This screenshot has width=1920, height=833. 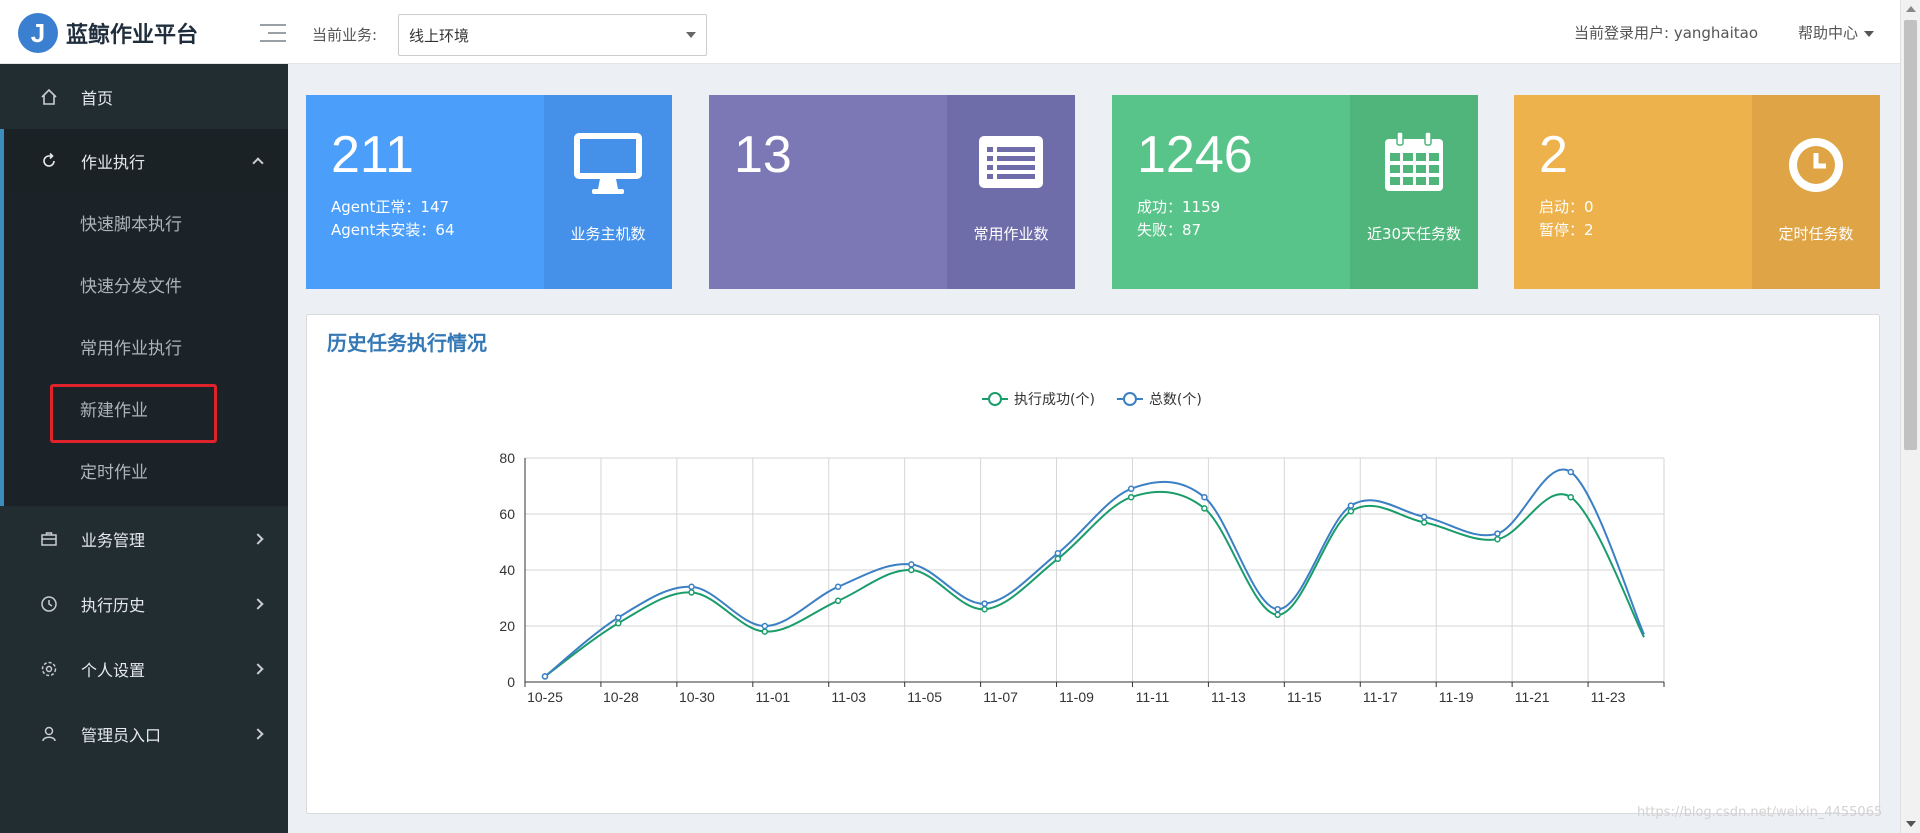 I want to click on x-tick-label: 11-13, so click(x=1228, y=697).